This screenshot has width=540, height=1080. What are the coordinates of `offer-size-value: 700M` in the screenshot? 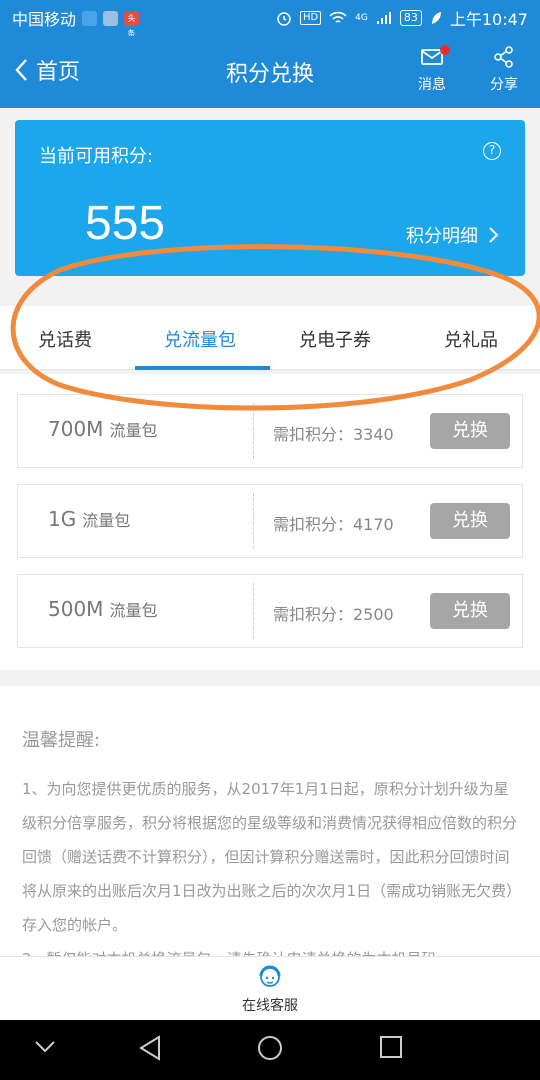 It's located at (76, 429).